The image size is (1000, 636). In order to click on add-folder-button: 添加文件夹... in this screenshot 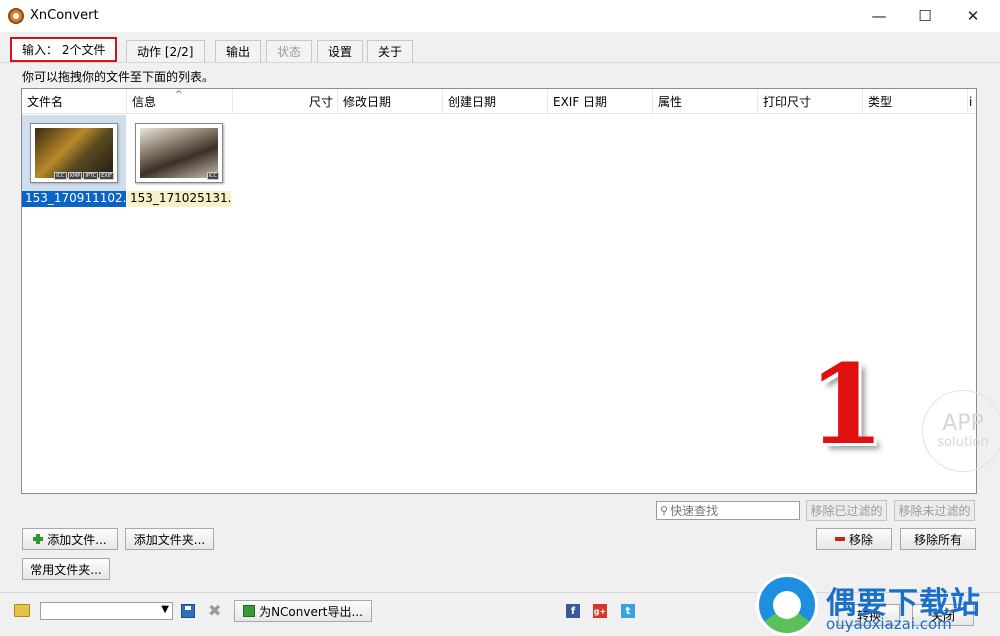, I will do `click(169, 539)`.